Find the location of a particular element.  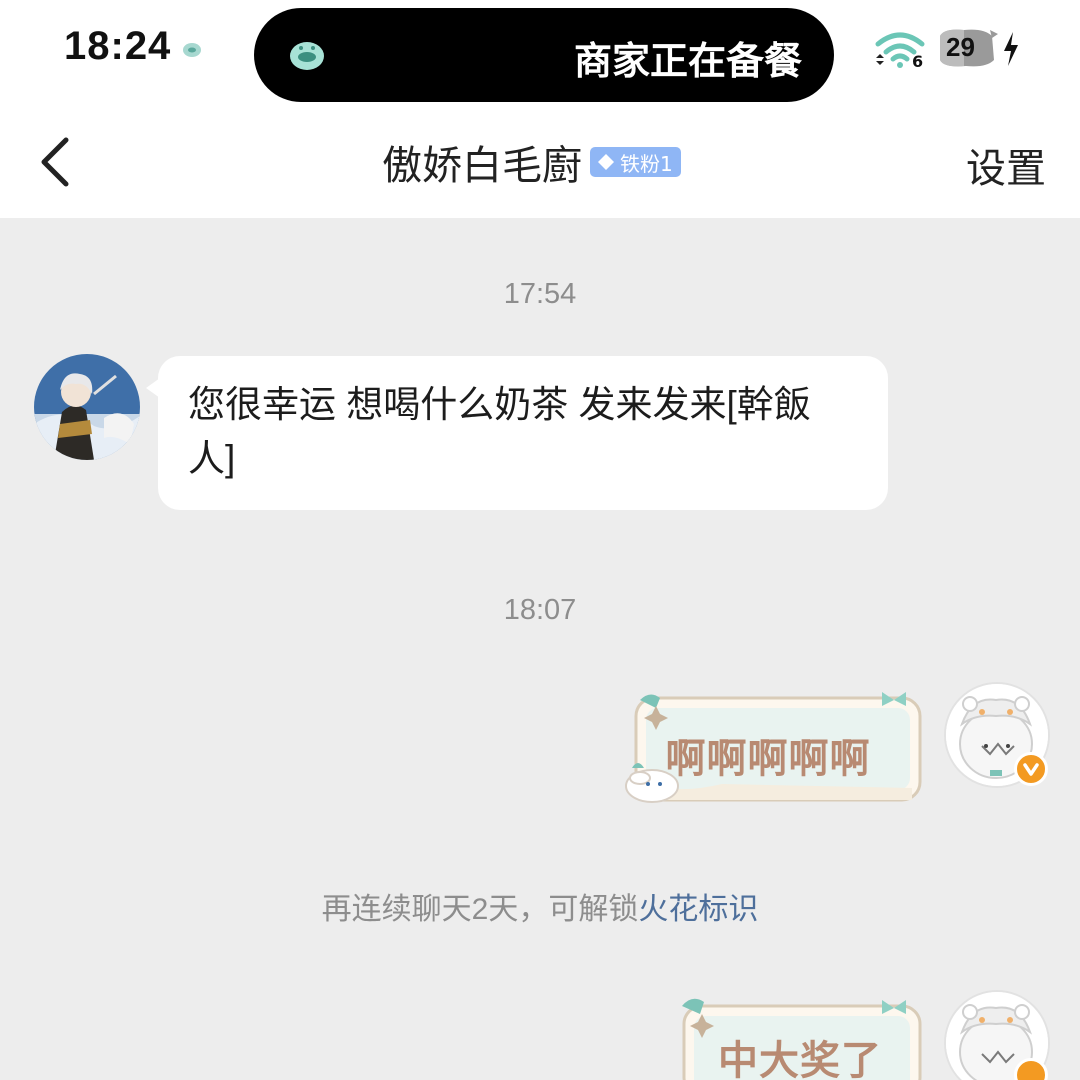

chat-title-group: 傲娇白毛廚 铁粉1 is located at coordinates (531, 162).